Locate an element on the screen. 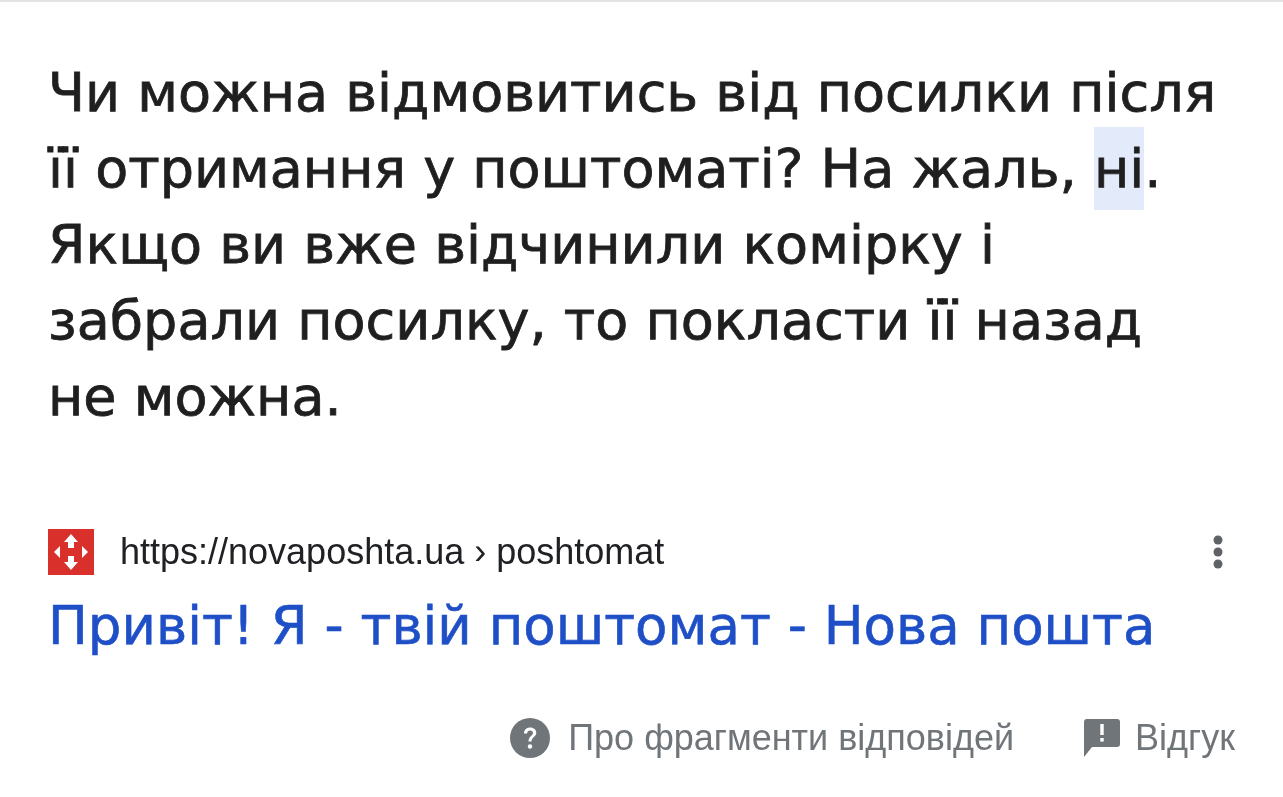 The width and height of the screenshot is (1283, 797). help-icon is located at coordinates (530, 738).